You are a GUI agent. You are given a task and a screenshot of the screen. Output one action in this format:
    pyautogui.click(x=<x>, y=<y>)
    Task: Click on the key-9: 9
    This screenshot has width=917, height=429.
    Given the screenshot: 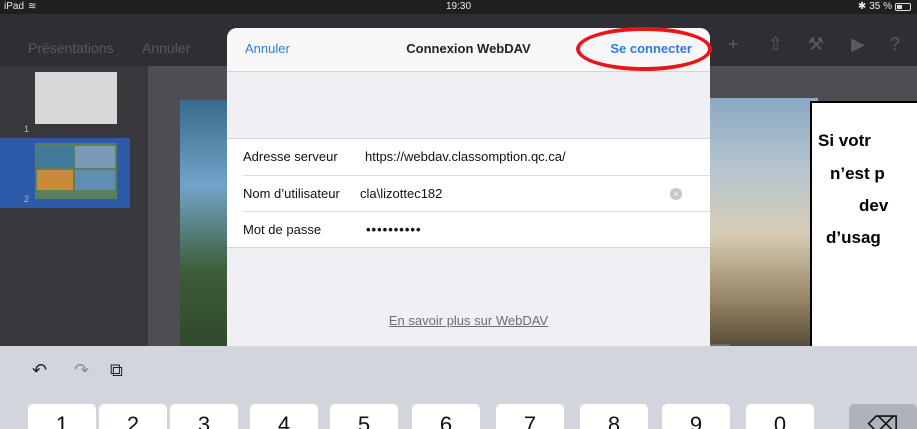 What is the action you would take?
    pyautogui.click(x=696, y=416)
    